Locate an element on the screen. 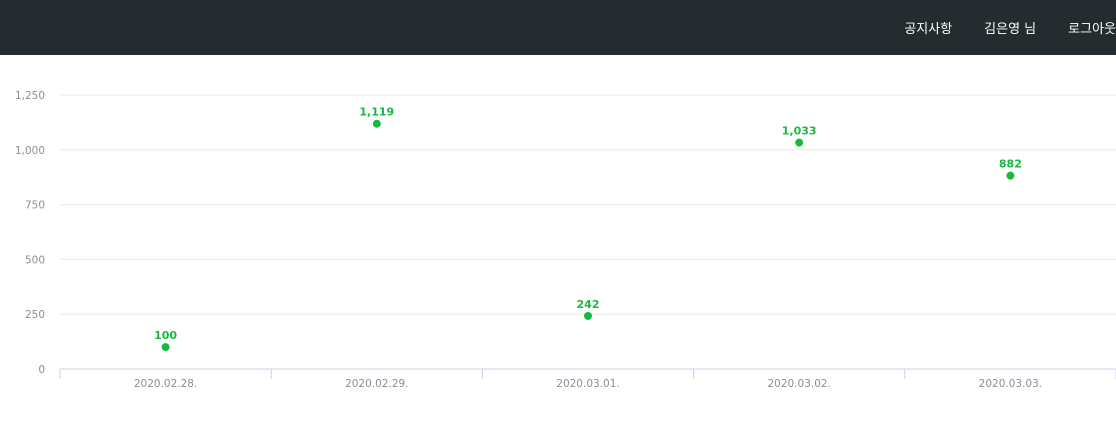 Image resolution: width=1116 pixels, height=425 pixels. data-label: 1,033 is located at coordinates (799, 131).